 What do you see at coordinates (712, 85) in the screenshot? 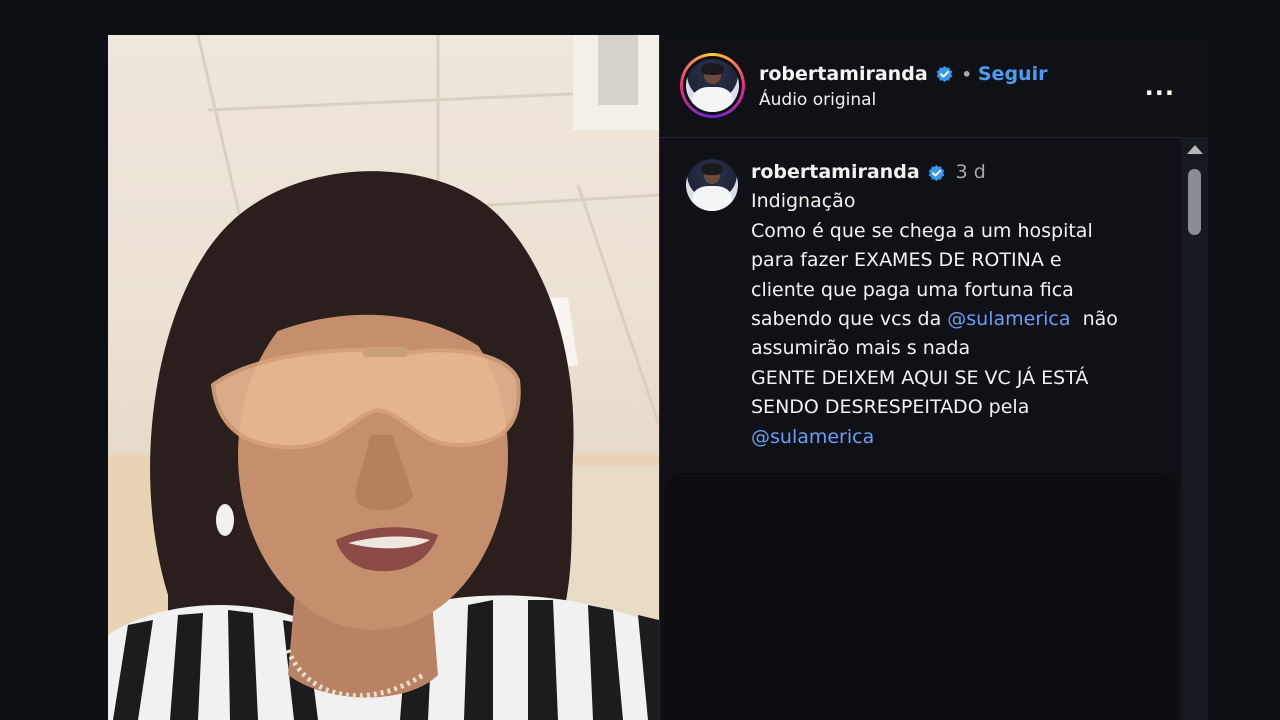
I see `author-avatar` at bounding box center [712, 85].